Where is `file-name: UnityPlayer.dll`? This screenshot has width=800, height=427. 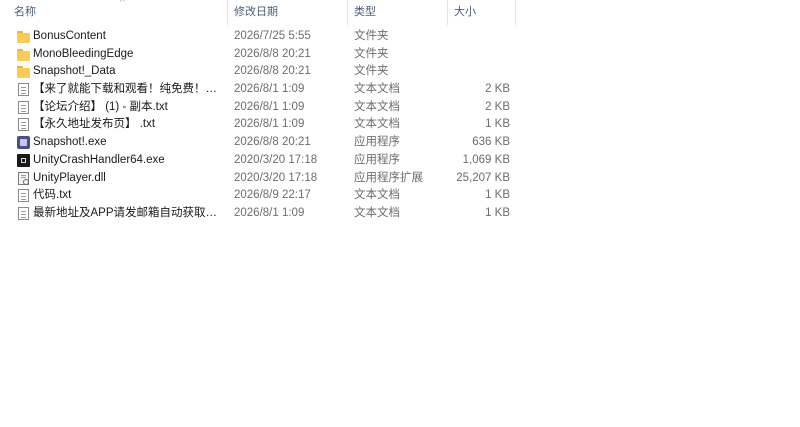
file-name: UnityPlayer.dll is located at coordinates (69, 177).